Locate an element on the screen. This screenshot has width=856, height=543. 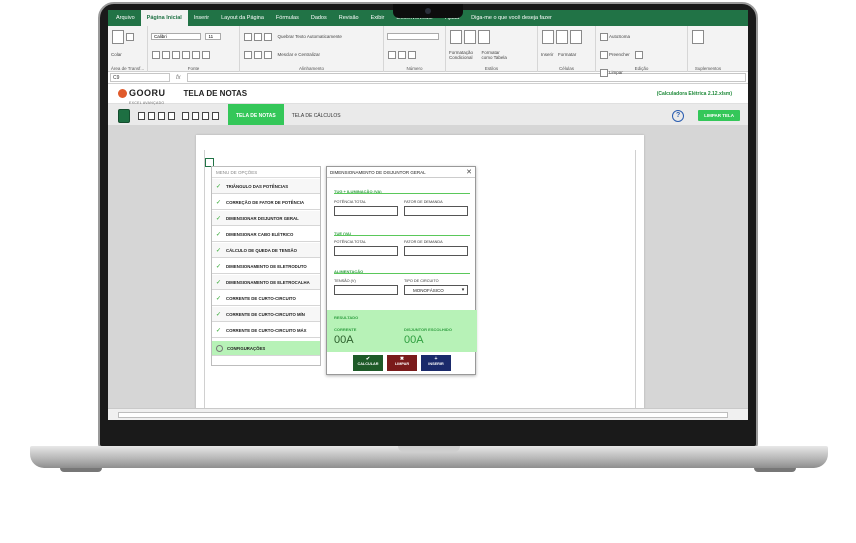
bold-icon is located at coordinates (156, 54).